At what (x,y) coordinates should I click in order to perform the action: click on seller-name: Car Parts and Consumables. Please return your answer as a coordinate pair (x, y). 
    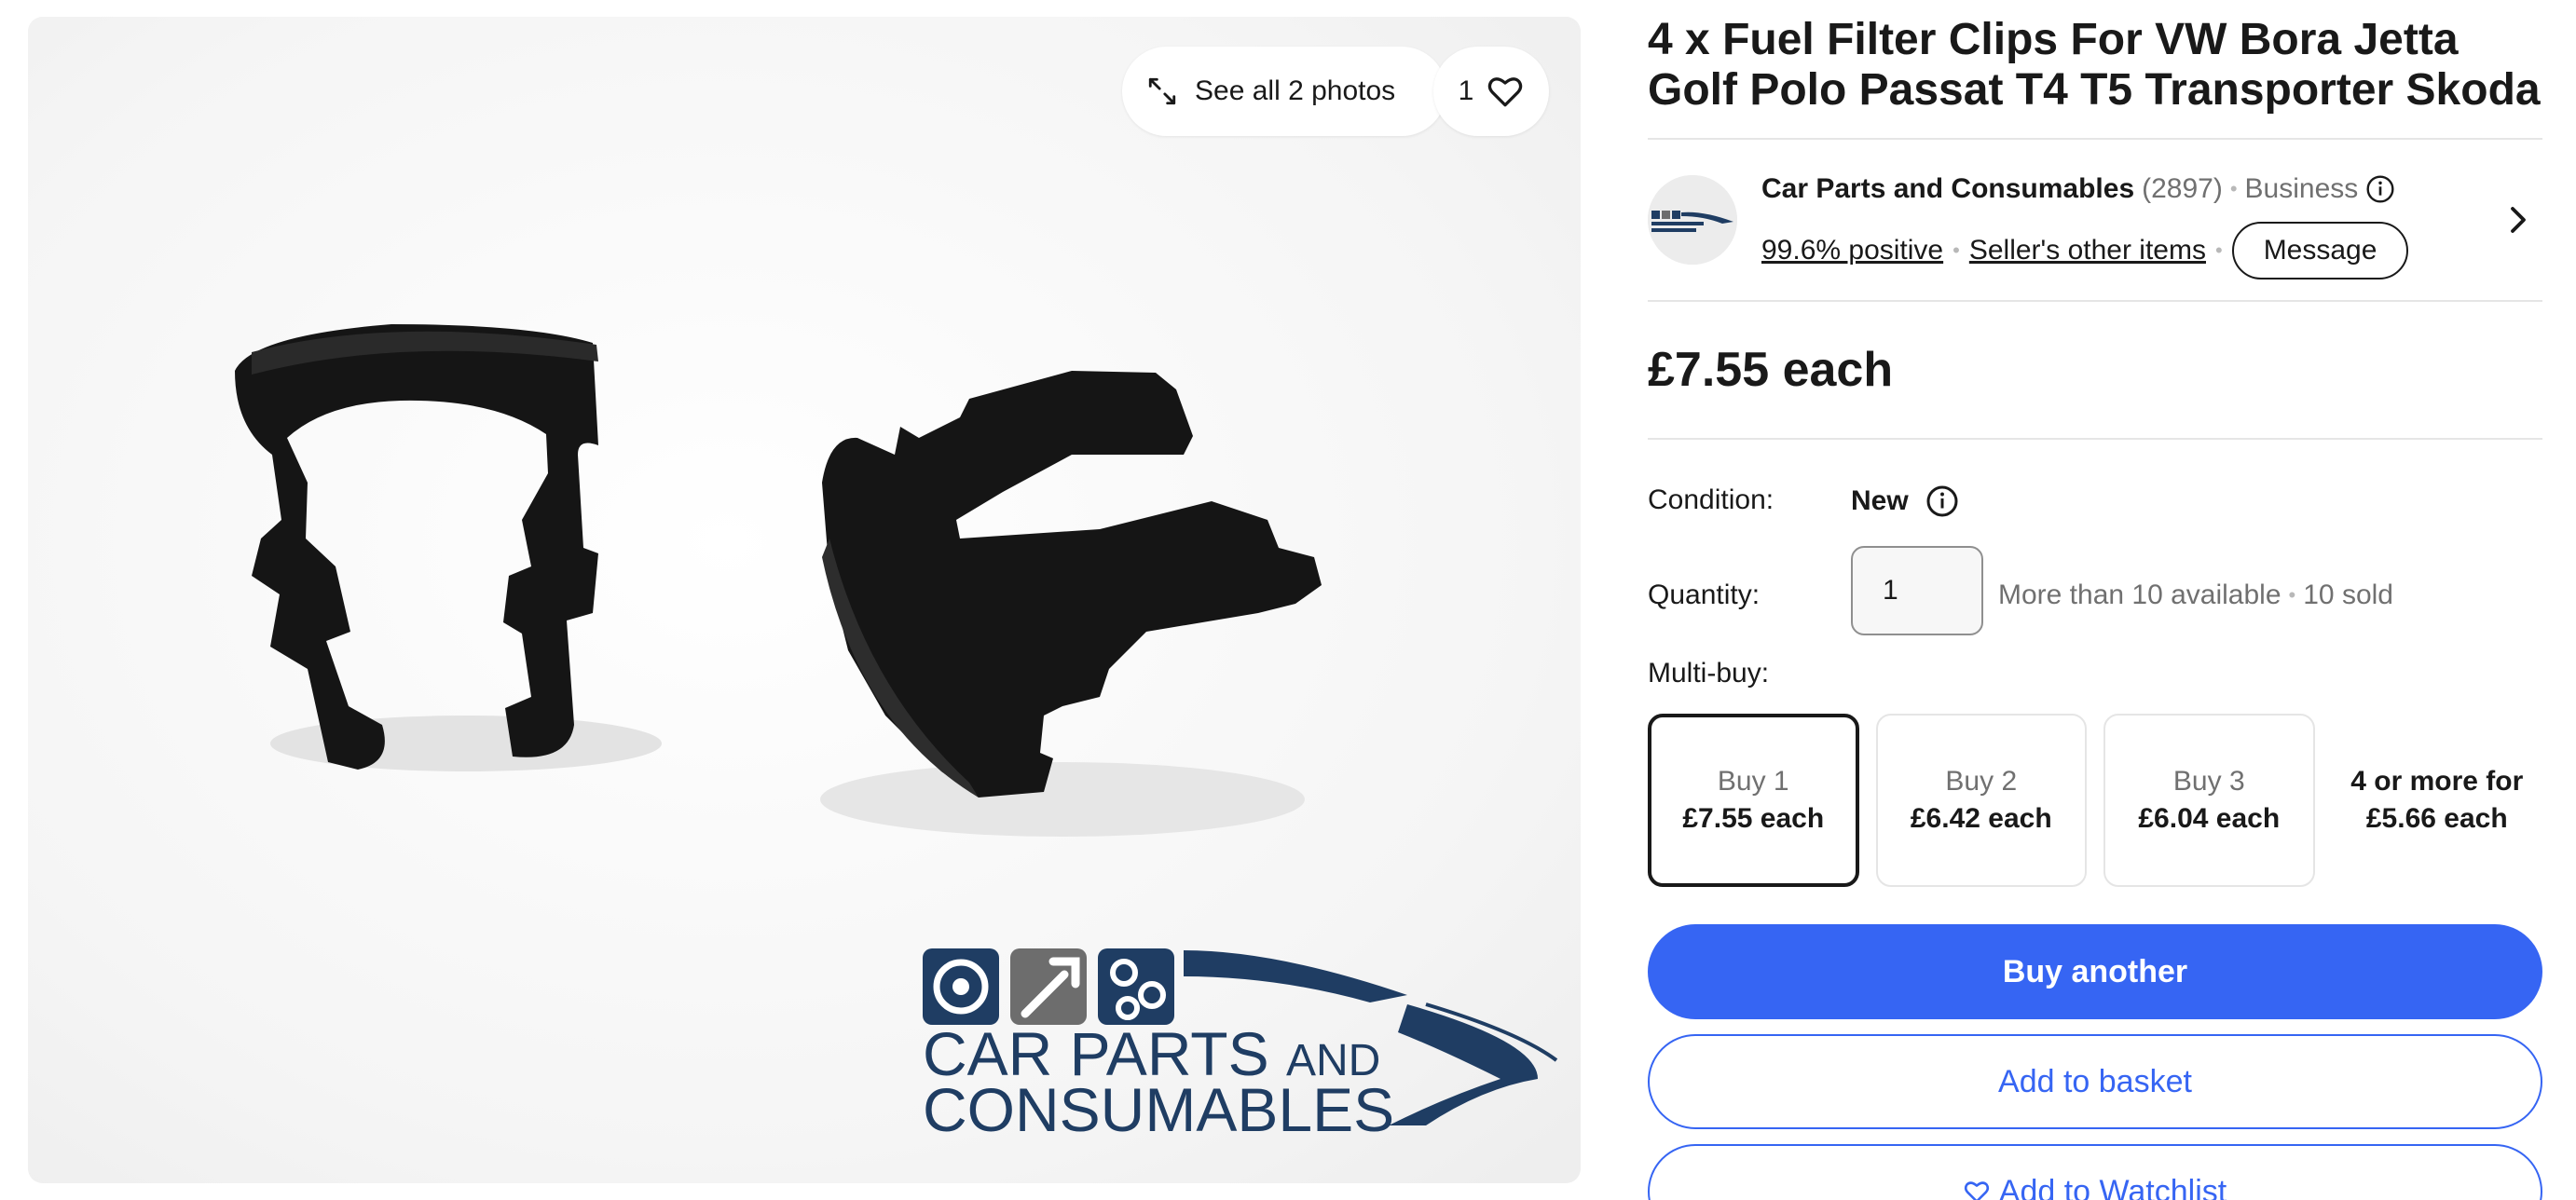
    Looking at the image, I should click on (1947, 189).